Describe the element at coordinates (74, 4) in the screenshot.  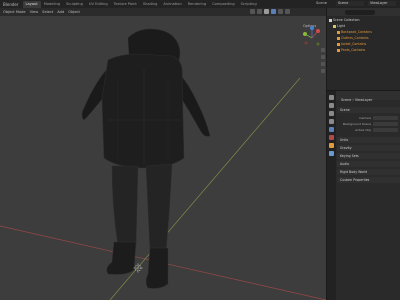
I see `tab-sculpting: Sculpting` at that location.